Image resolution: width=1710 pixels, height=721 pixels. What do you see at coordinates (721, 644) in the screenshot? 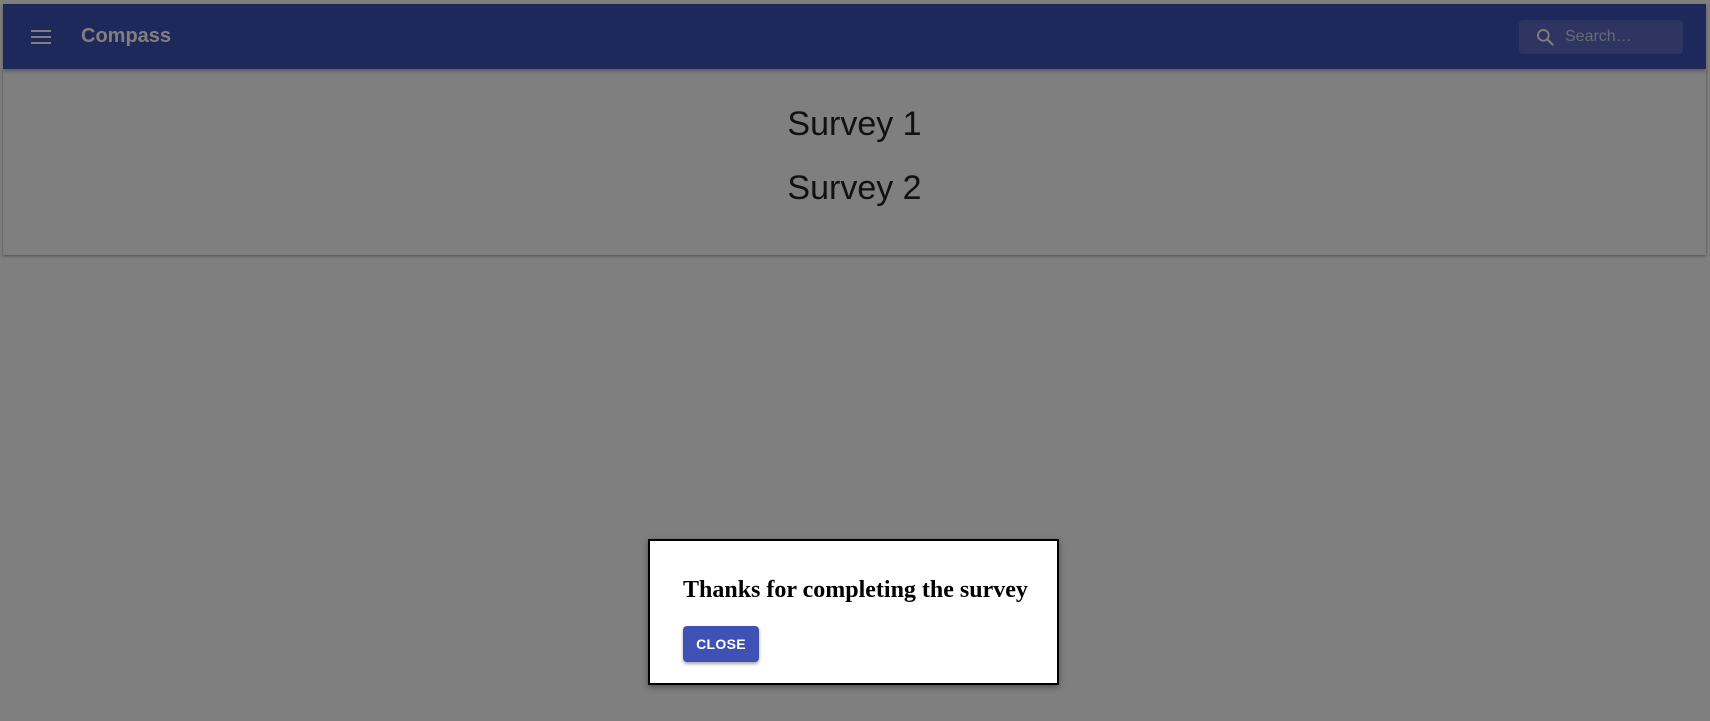
I see `close-button: CLOSE` at bounding box center [721, 644].